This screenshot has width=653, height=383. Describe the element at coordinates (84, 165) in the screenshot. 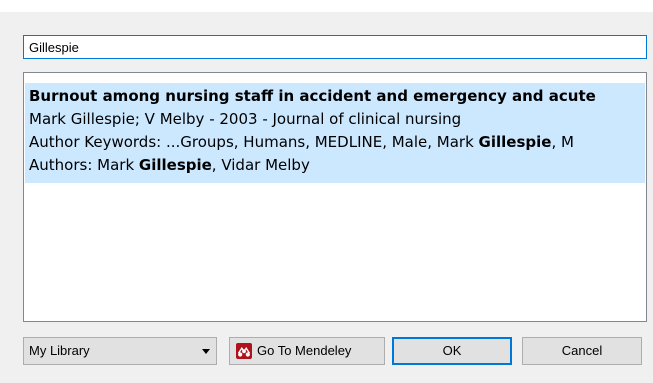

I see `result-authors-prefix: Authors: Mark` at that location.